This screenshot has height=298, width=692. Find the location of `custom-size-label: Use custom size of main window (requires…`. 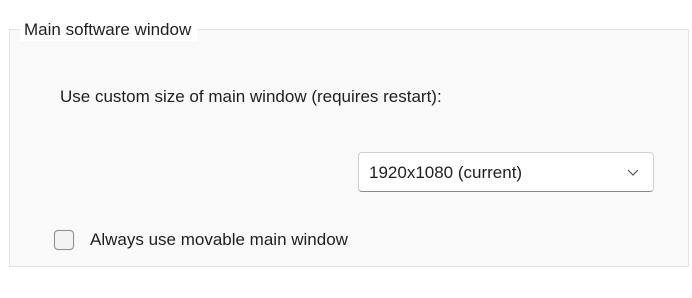

custom-size-label: Use custom size of main window (requires… is located at coordinates (251, 96).